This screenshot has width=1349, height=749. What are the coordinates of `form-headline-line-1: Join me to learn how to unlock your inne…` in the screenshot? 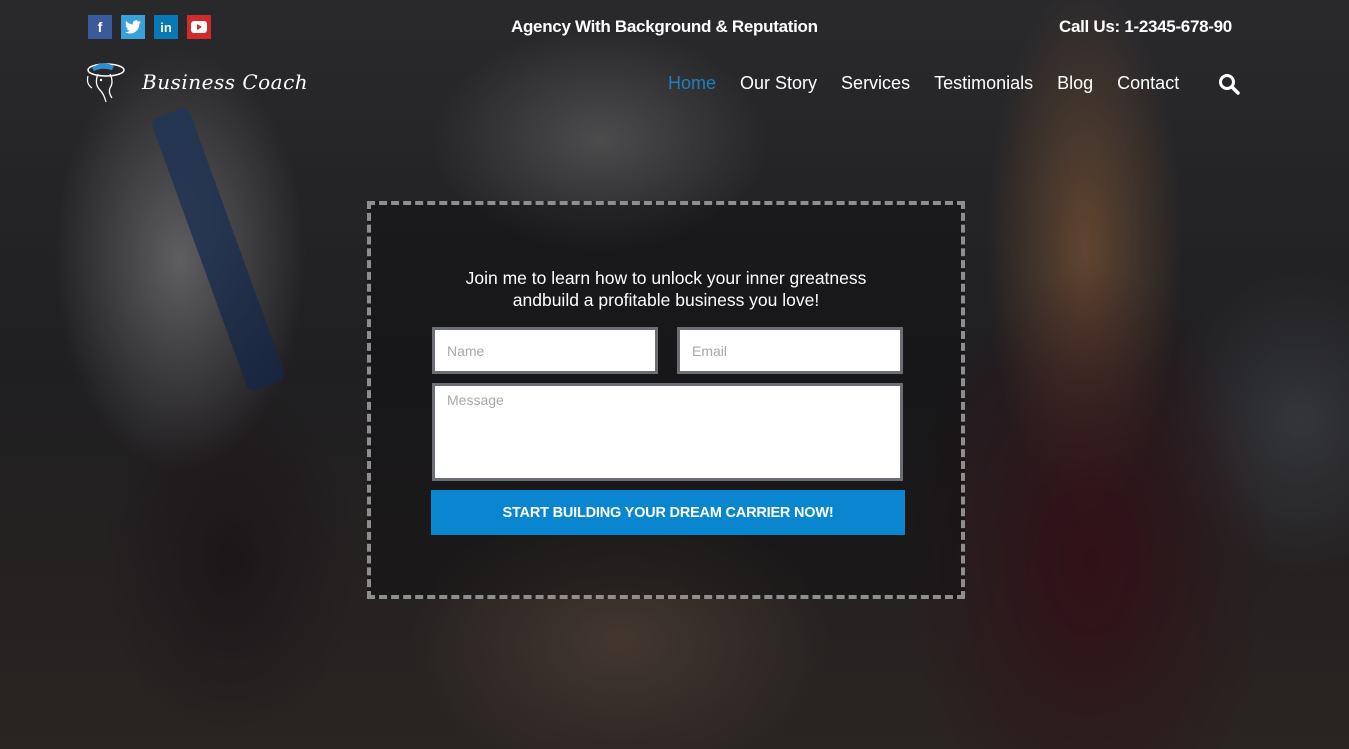 It's located at (666, 278).